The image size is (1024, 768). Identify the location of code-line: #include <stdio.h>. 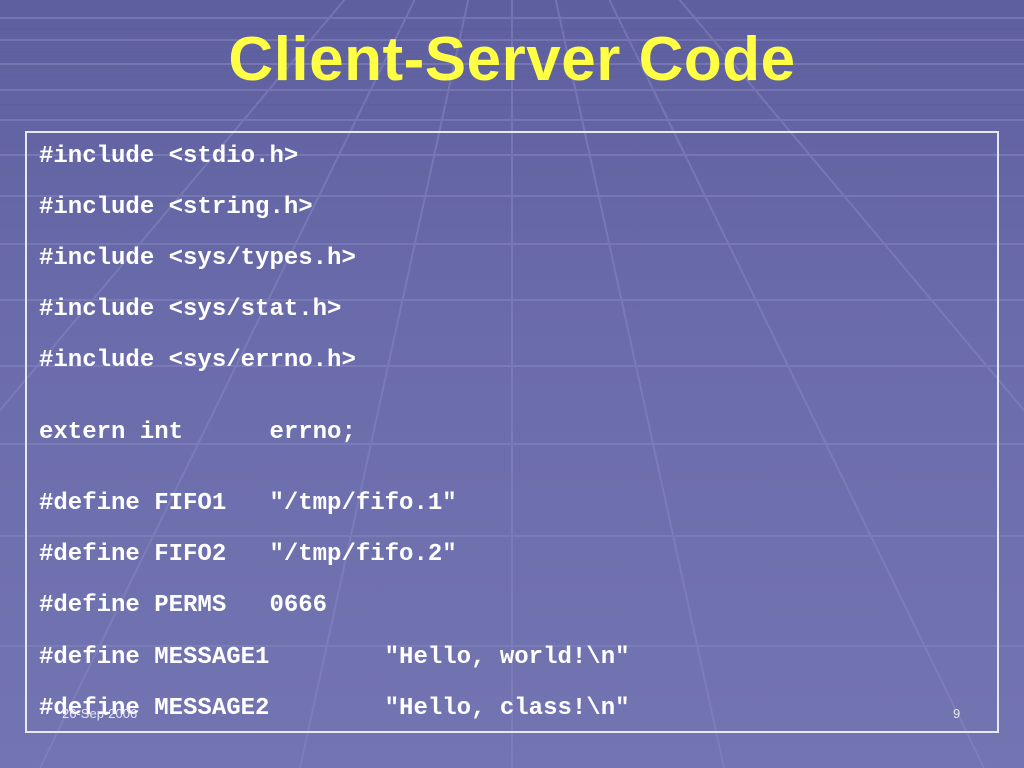
(169, 156).